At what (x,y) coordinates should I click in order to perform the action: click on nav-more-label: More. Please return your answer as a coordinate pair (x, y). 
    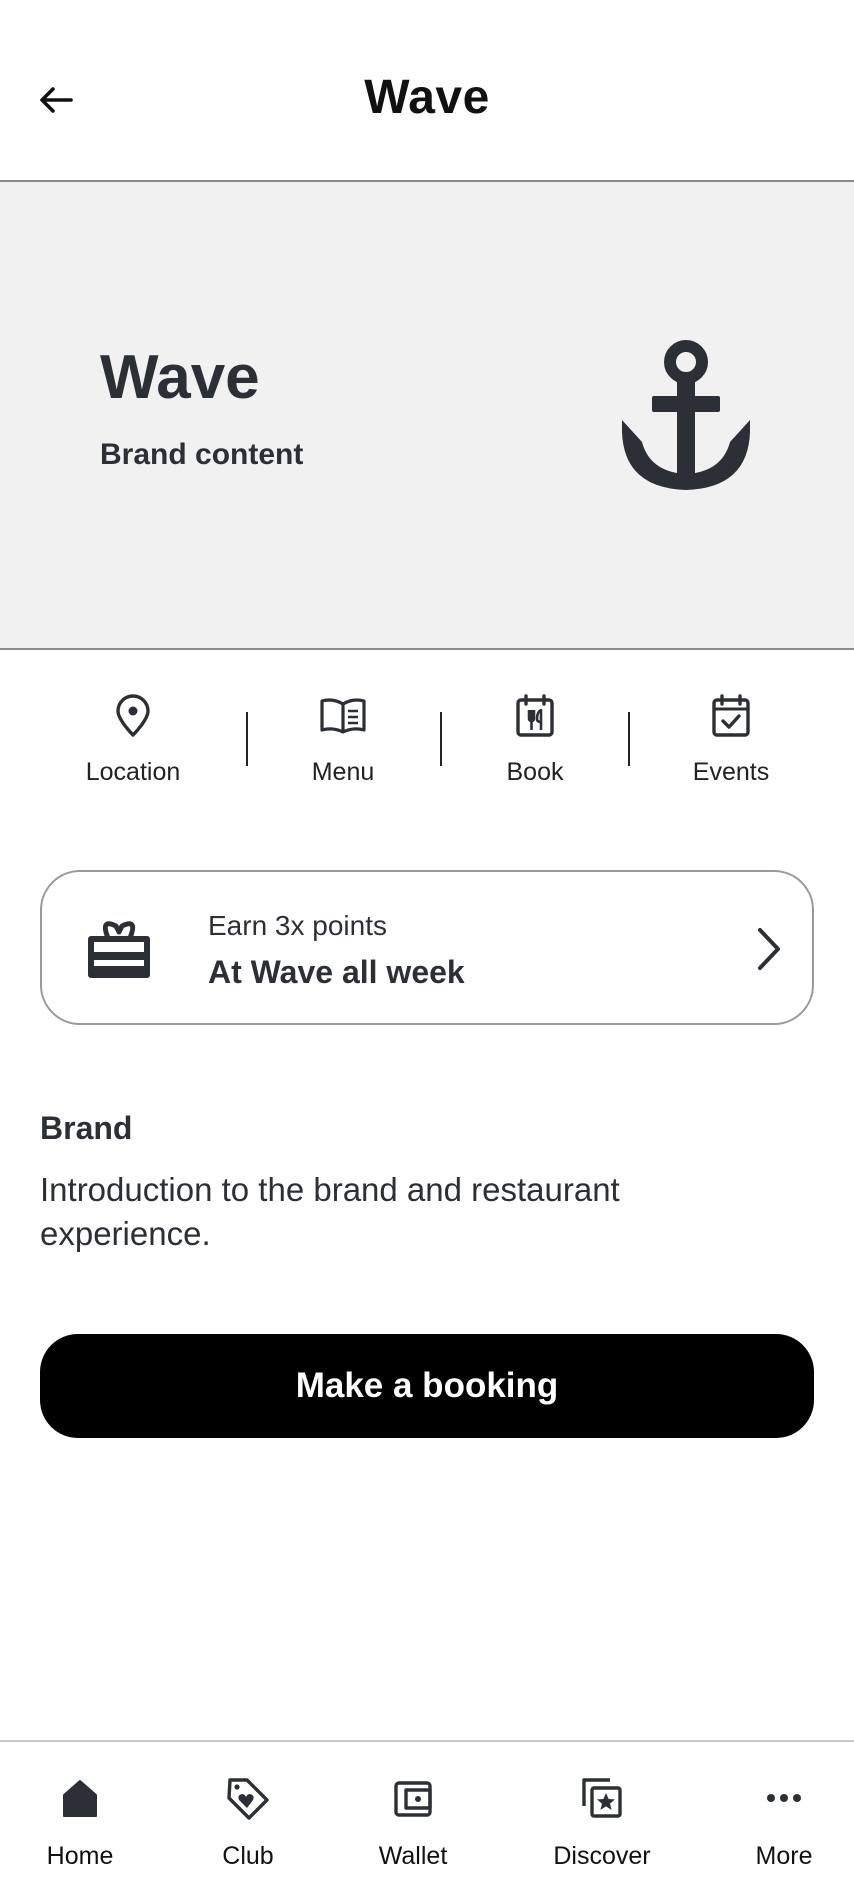
    Looking at the image, I should click on (784, 1856).